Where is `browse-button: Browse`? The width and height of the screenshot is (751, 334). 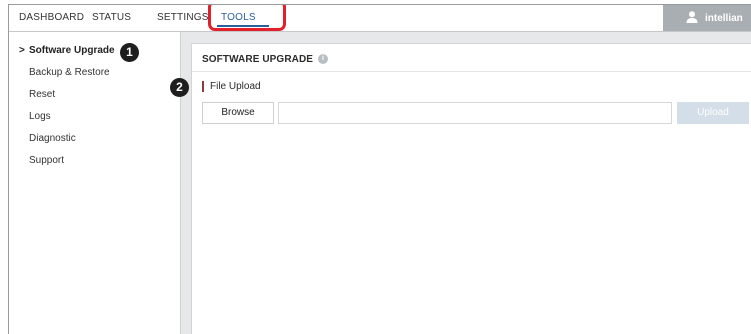
browse-button: Browse is located at coordinates (238, 113).